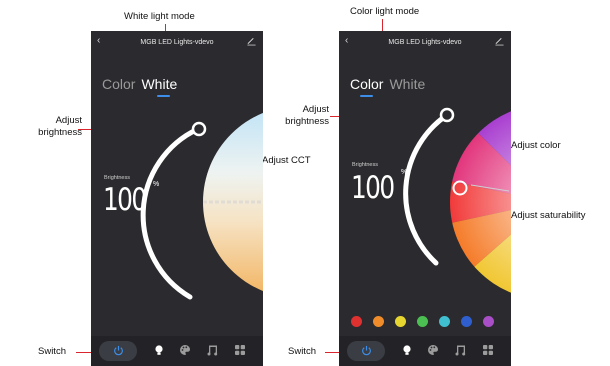  Describe the element at coordinates (548, 215) in the screenshot. I see `annotation-adjust-saturability: Adjust saturability` at that location.